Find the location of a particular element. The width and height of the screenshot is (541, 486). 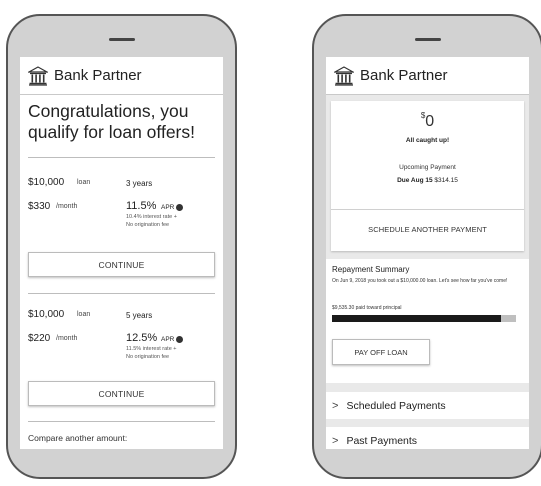

scheduled-payments-label: Scheduled Payments is located at coordinates (396, 405).